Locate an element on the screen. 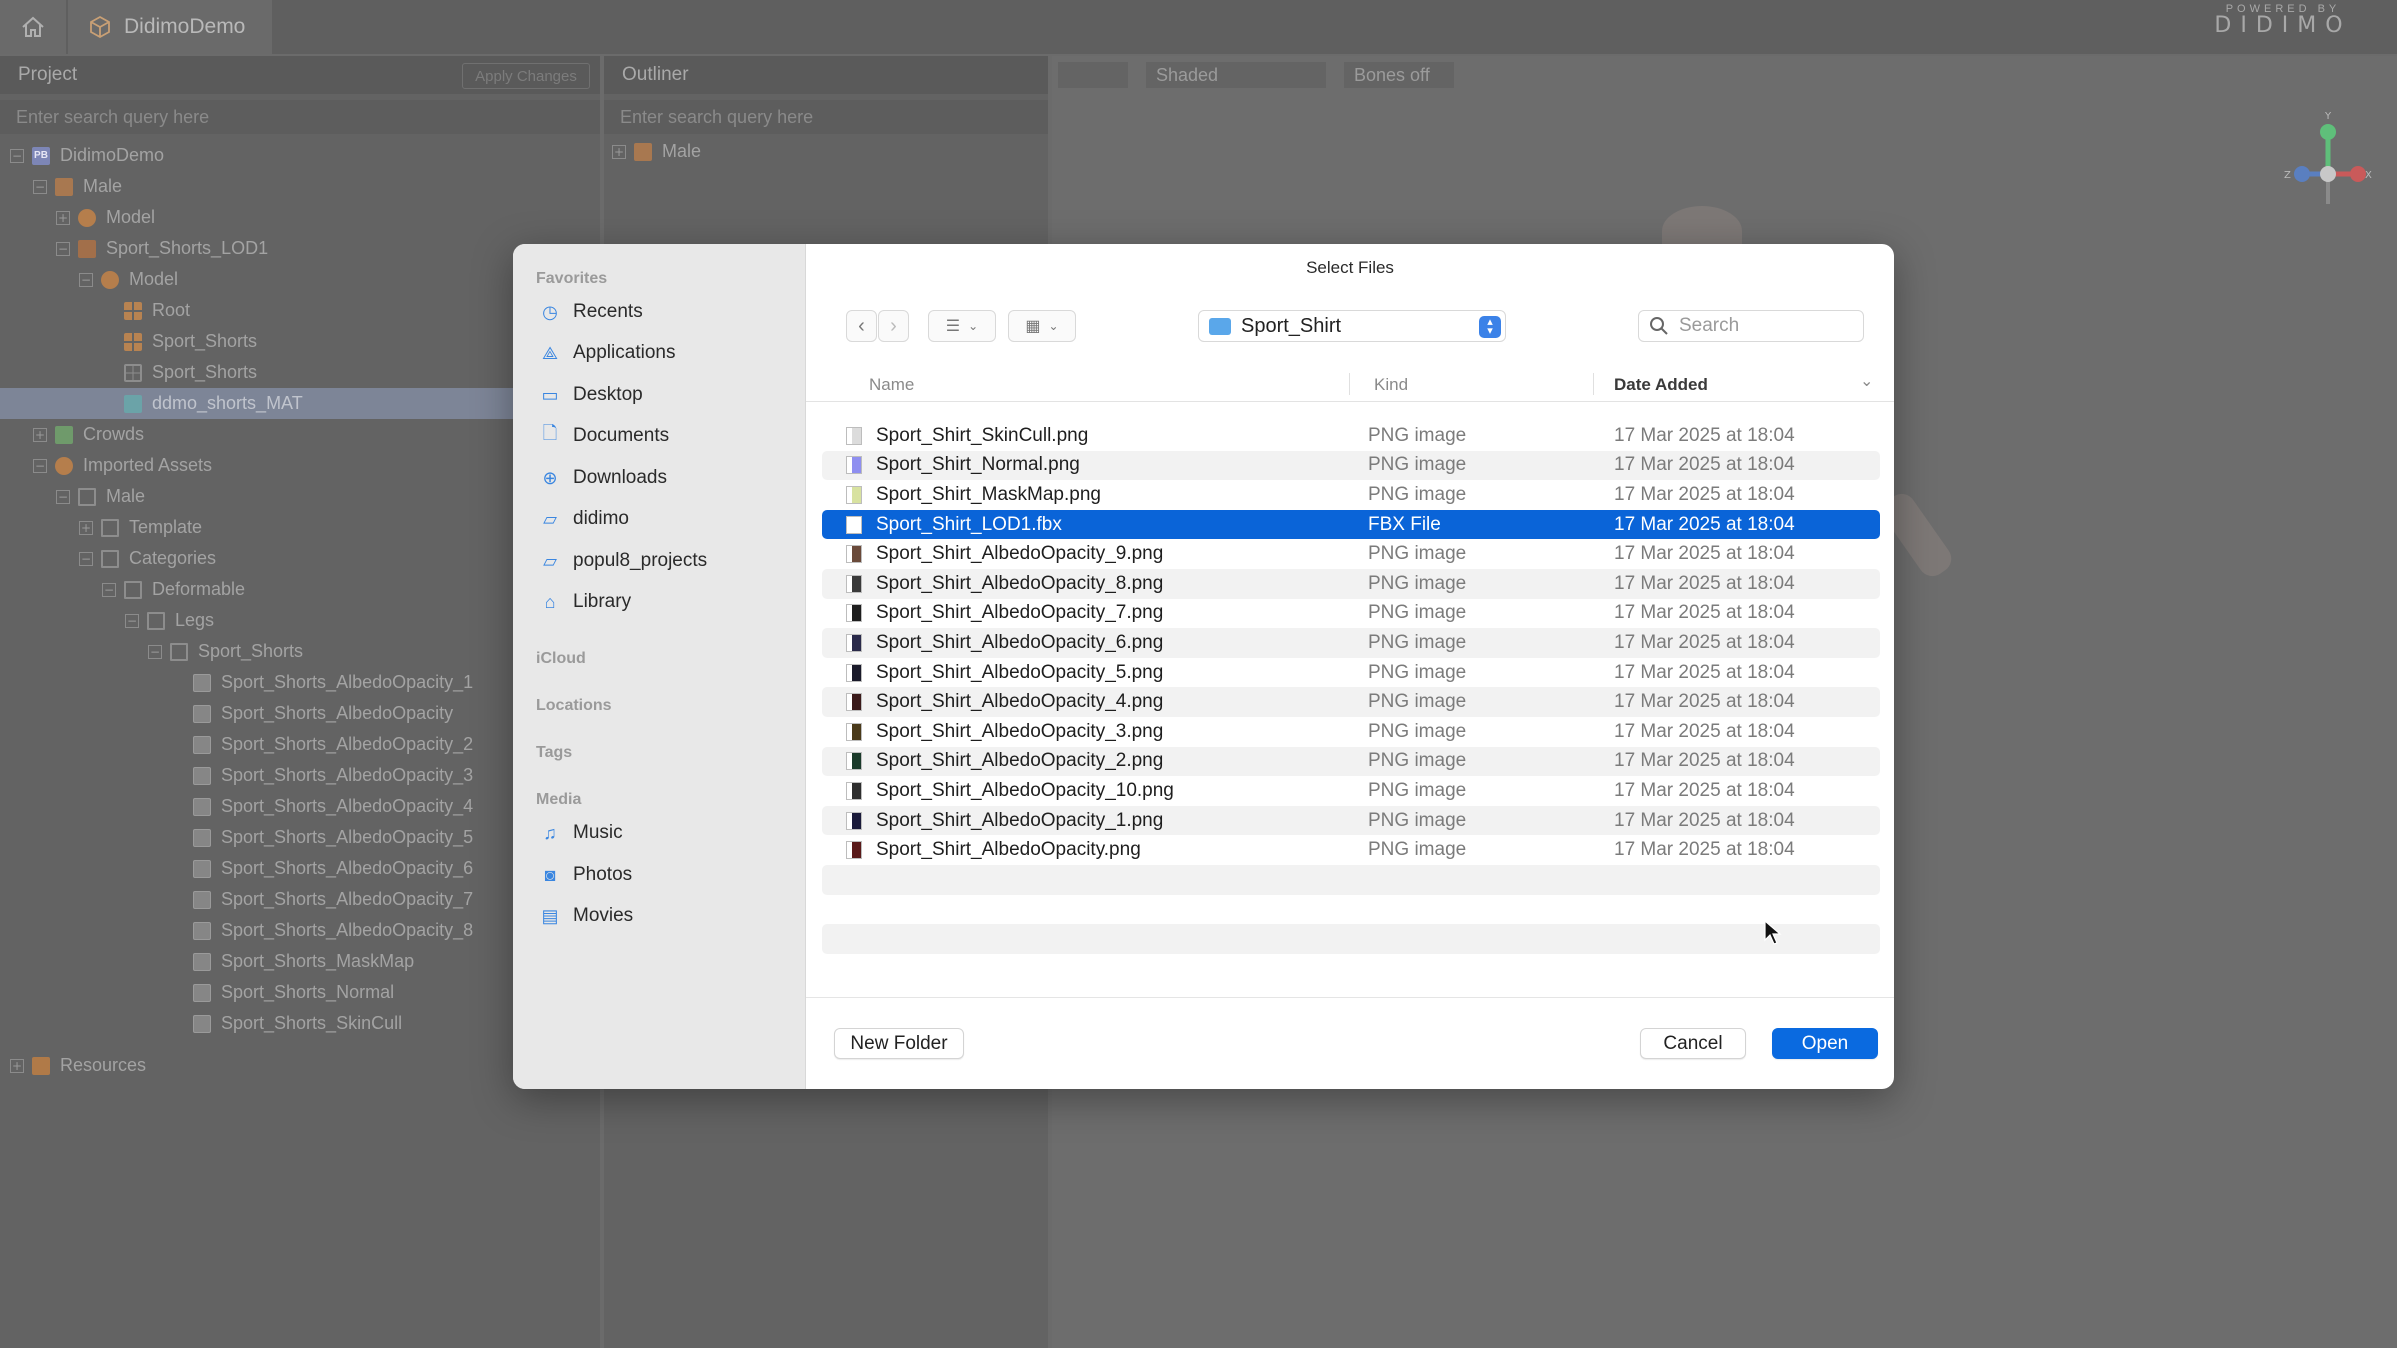 The image size is (2397, 1348). sidebar-item-photos: ◙ Photos is located at coordinates (586, 875).